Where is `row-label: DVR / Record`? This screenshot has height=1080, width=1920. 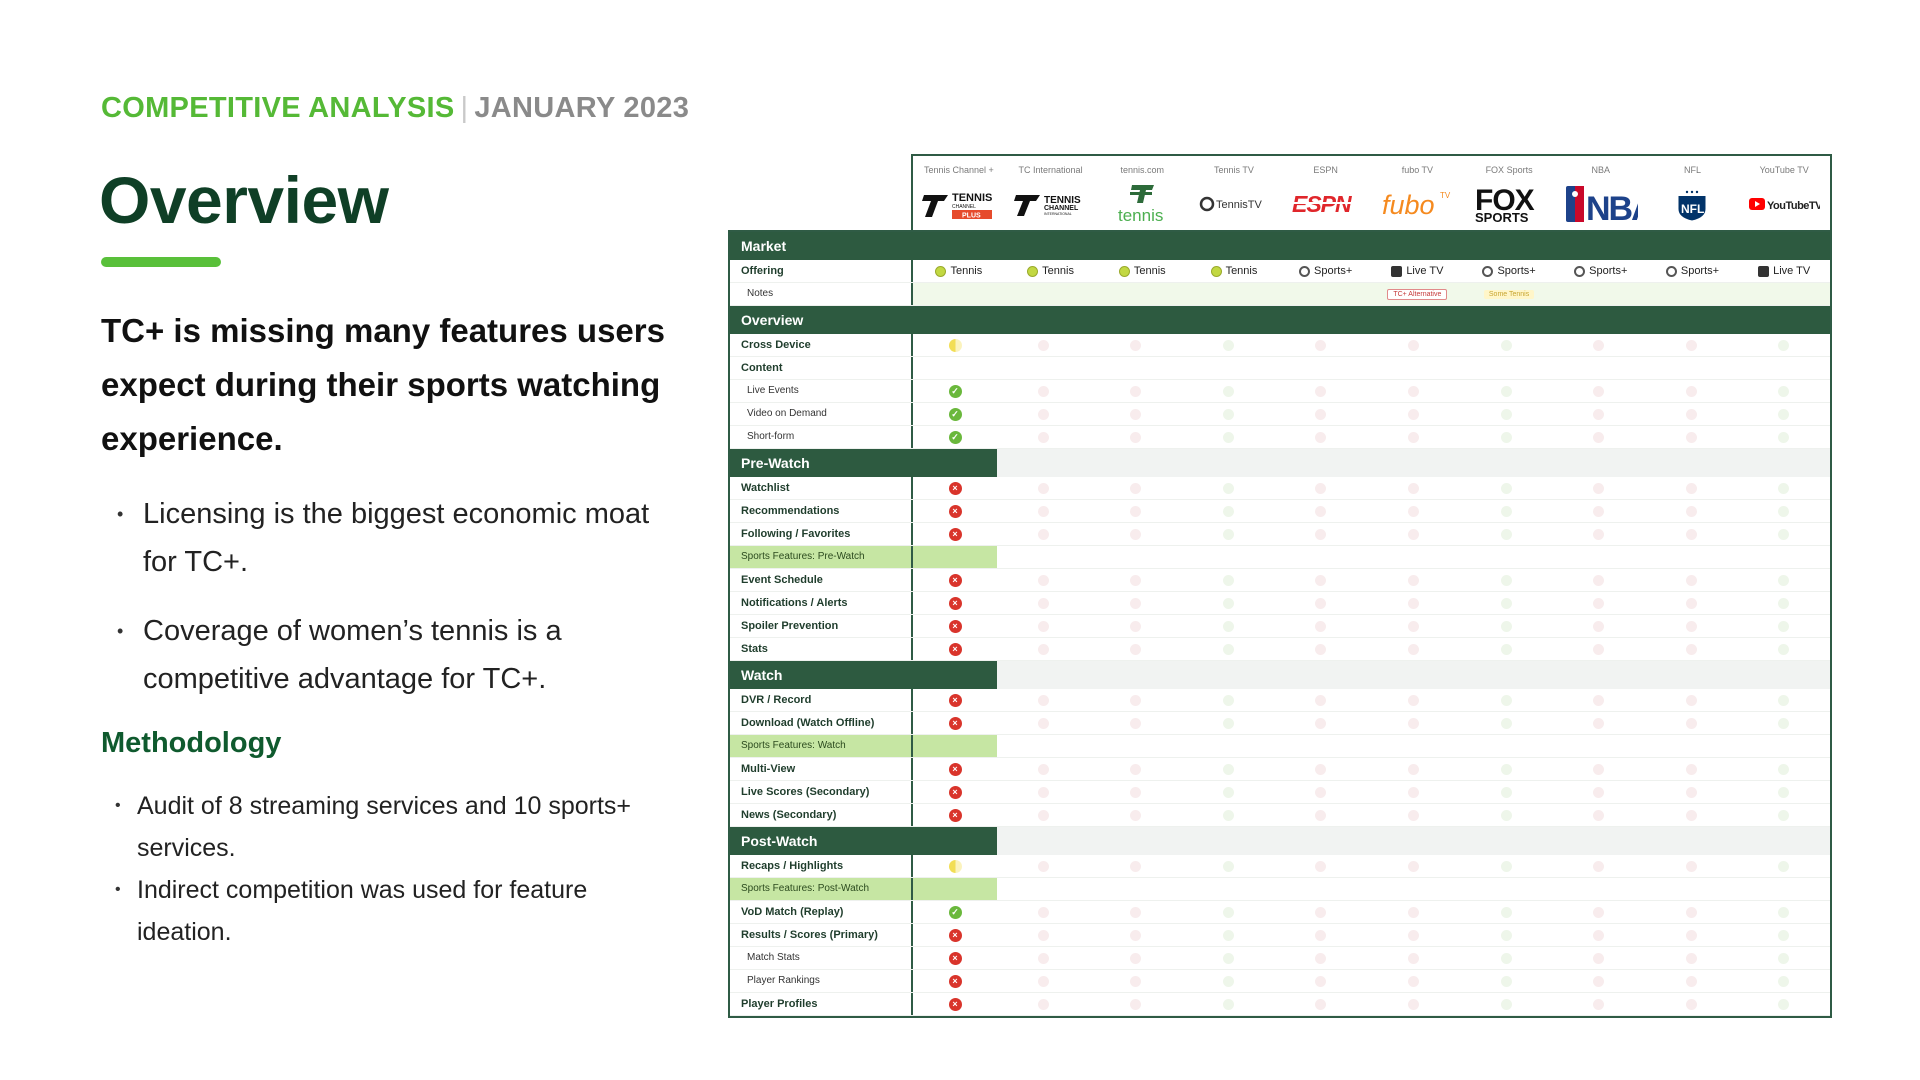
row-label: DVR / Record is located at coordinates (821, 700).